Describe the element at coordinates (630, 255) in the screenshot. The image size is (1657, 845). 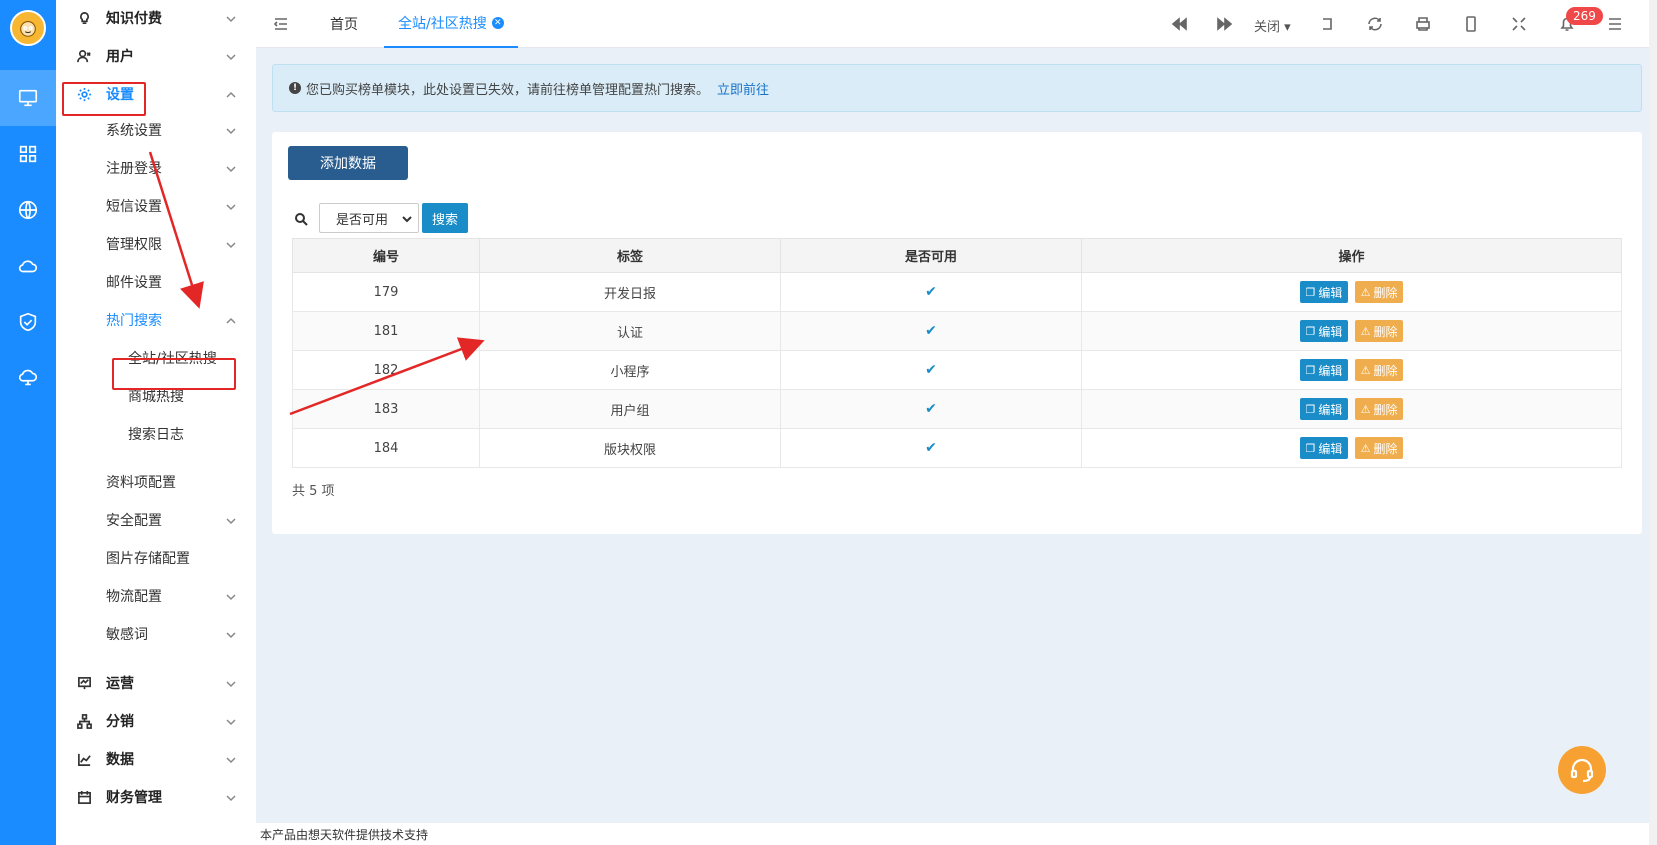
I see `col-tag-header: 标签` at that location.